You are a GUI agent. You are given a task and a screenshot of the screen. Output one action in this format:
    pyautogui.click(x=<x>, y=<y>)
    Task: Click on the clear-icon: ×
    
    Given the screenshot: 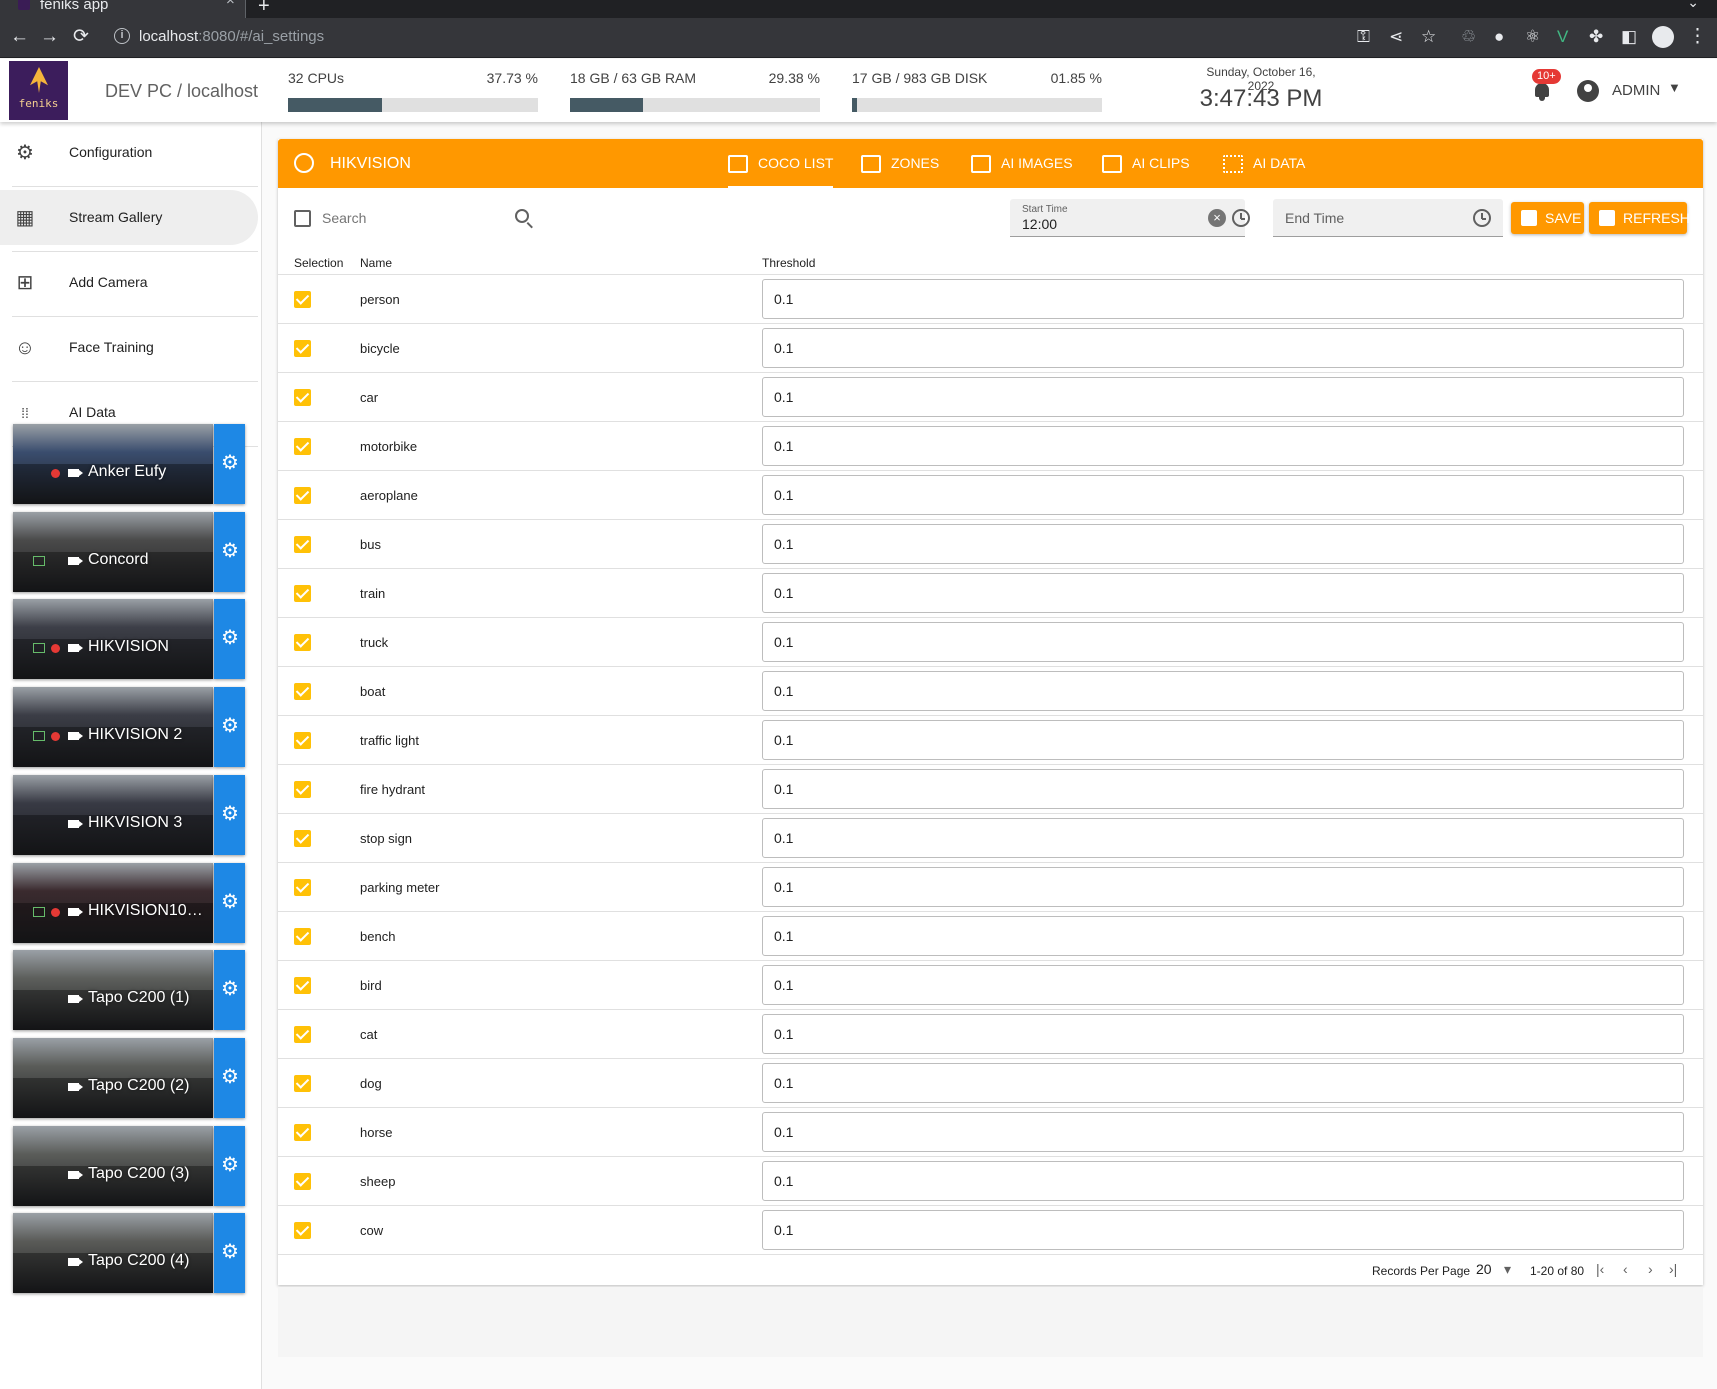 What is the action you would take?
    pyautogui.click(x=1217, y=218)
    